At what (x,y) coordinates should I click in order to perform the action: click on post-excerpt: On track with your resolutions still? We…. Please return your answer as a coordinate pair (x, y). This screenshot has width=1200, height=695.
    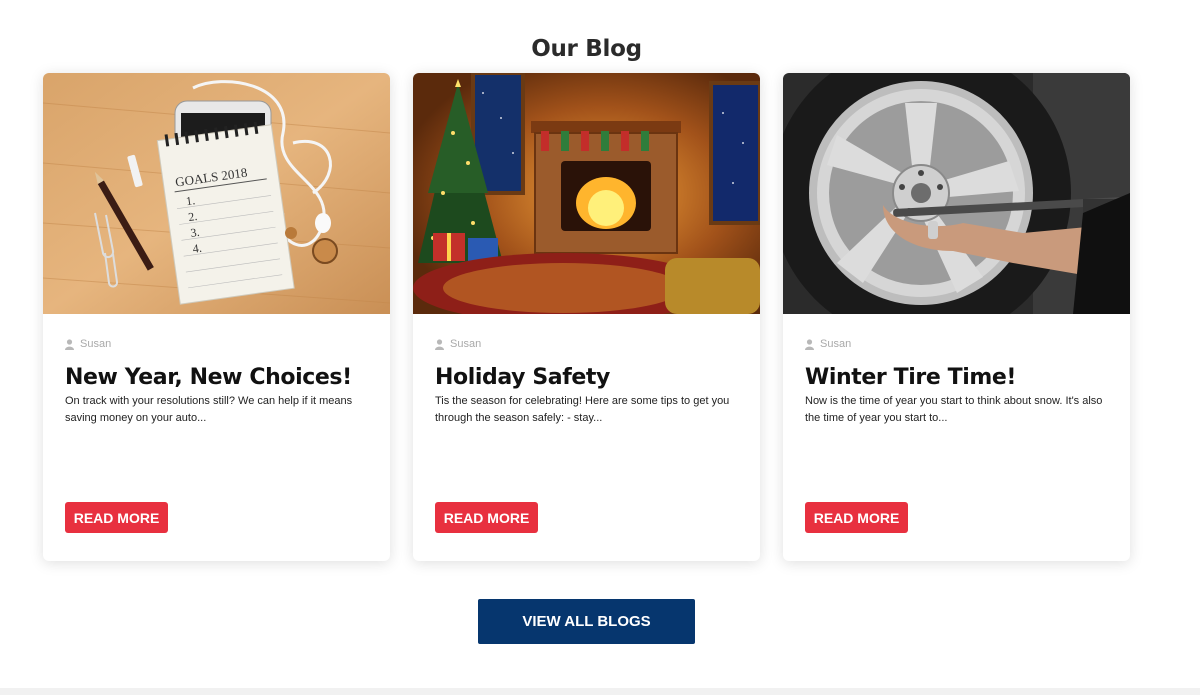
    Looking at the image, I should click on (209, 409).